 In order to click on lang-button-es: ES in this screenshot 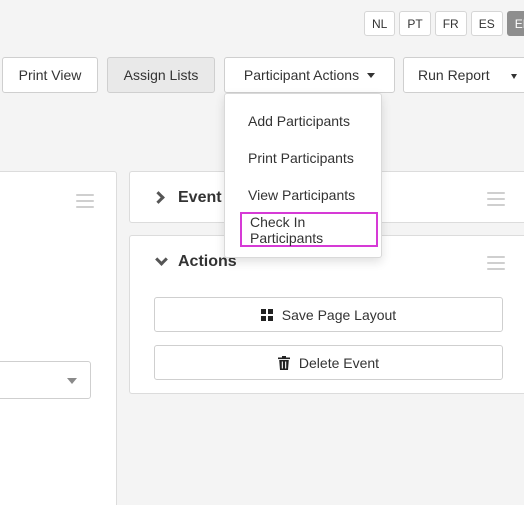, I will do `click(486, 23)`.